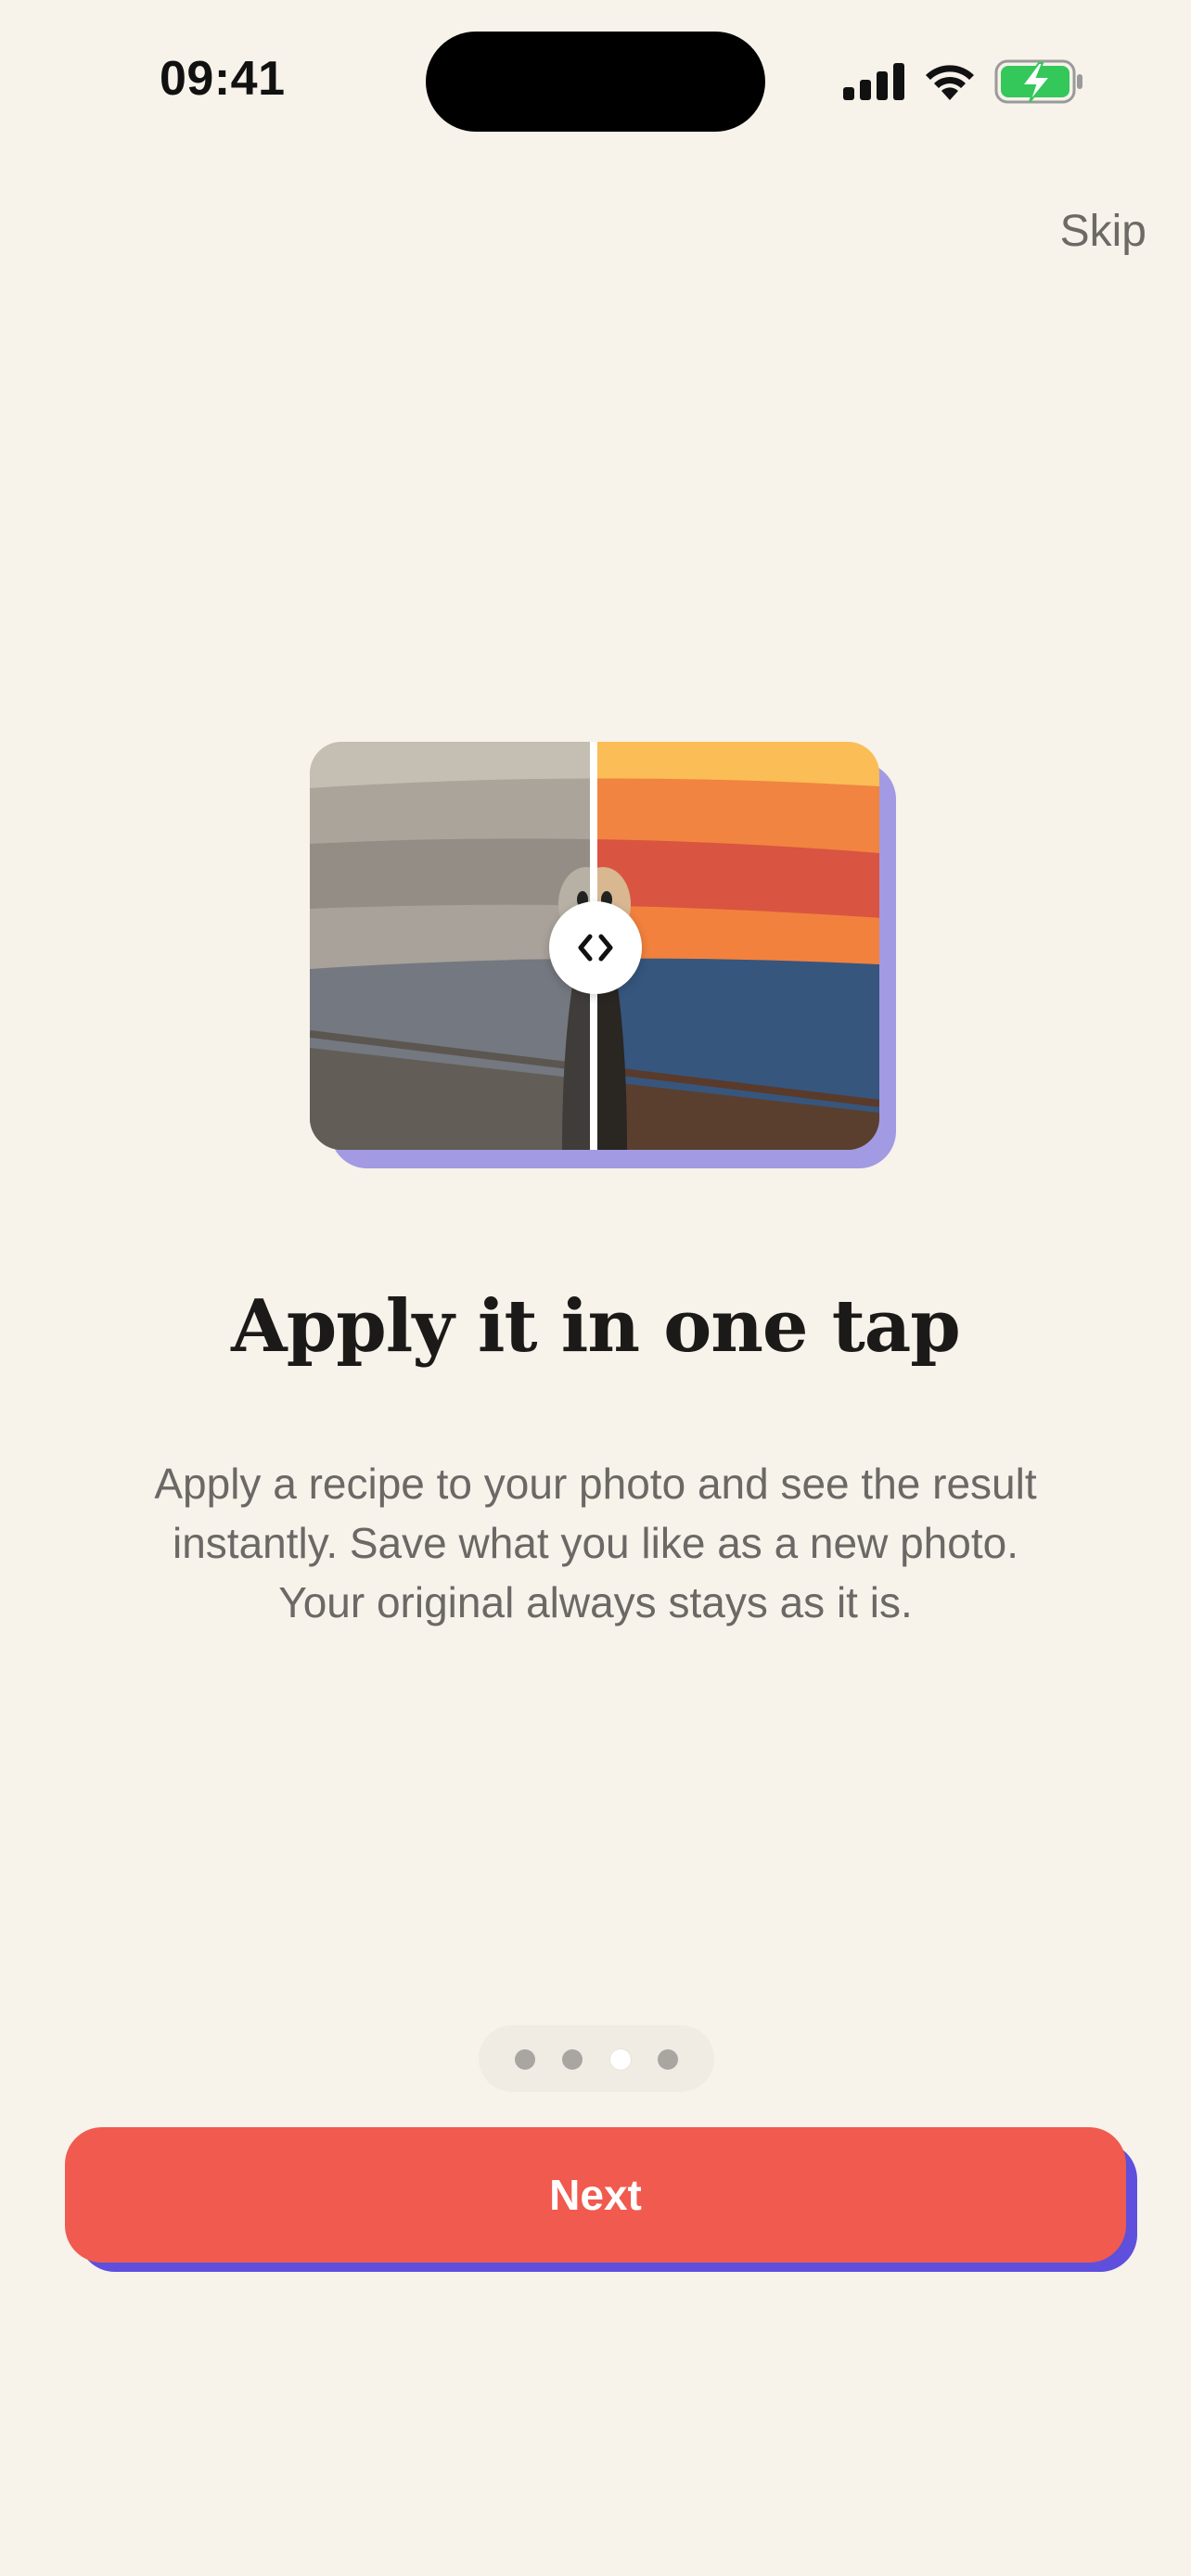 The height and width of the screenshot is (2576, 1191). I want to click on status-time: 09:41, so click(223, 79).